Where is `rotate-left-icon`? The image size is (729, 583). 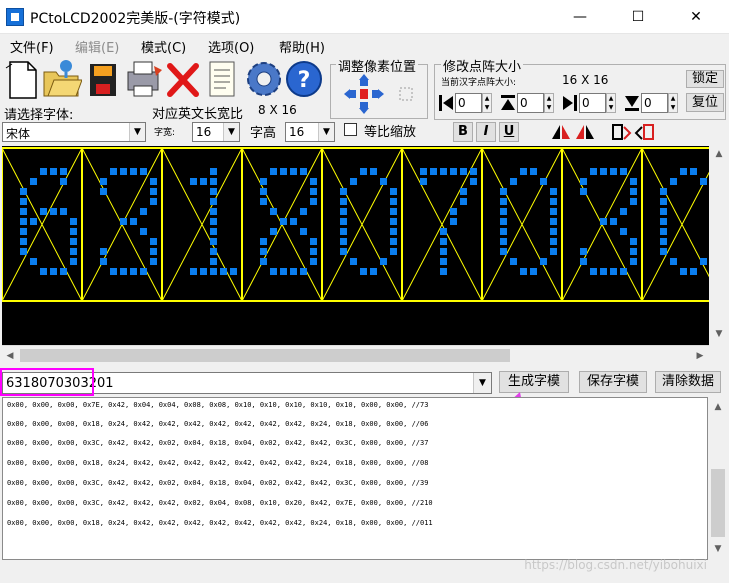
rotate-left-icon is located at coordinates (621, 132).